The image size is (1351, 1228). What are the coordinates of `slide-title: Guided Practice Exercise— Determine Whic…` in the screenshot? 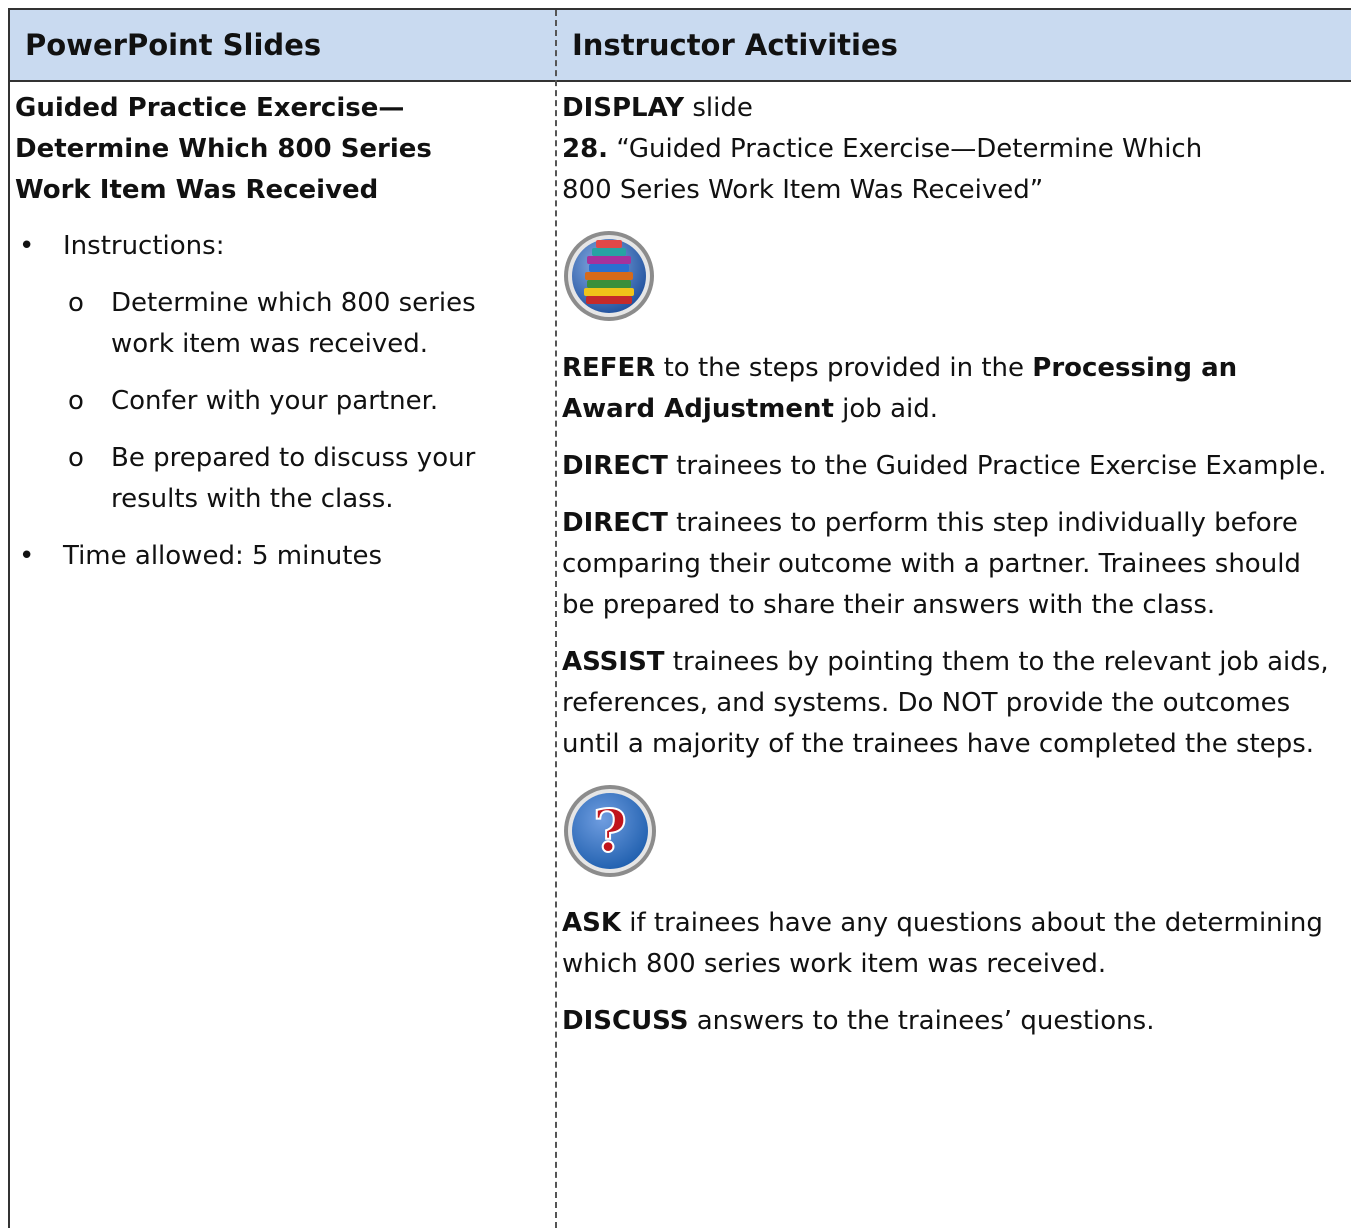 It's located at (272, 149).